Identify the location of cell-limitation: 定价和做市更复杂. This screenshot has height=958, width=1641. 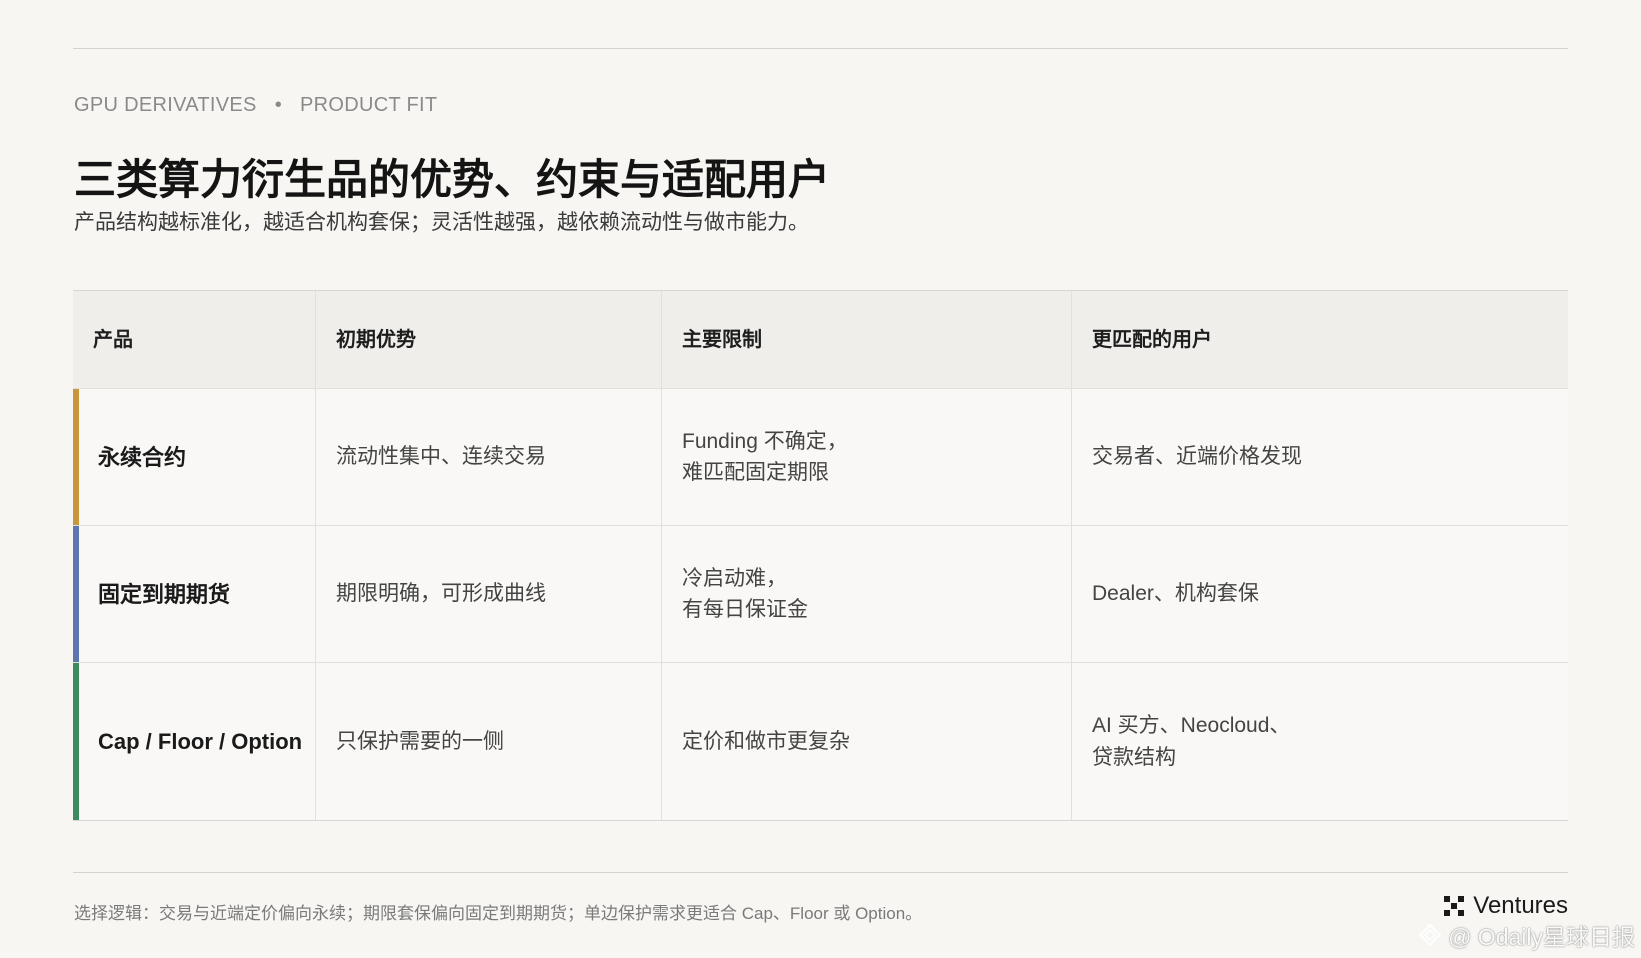
(867, 741).